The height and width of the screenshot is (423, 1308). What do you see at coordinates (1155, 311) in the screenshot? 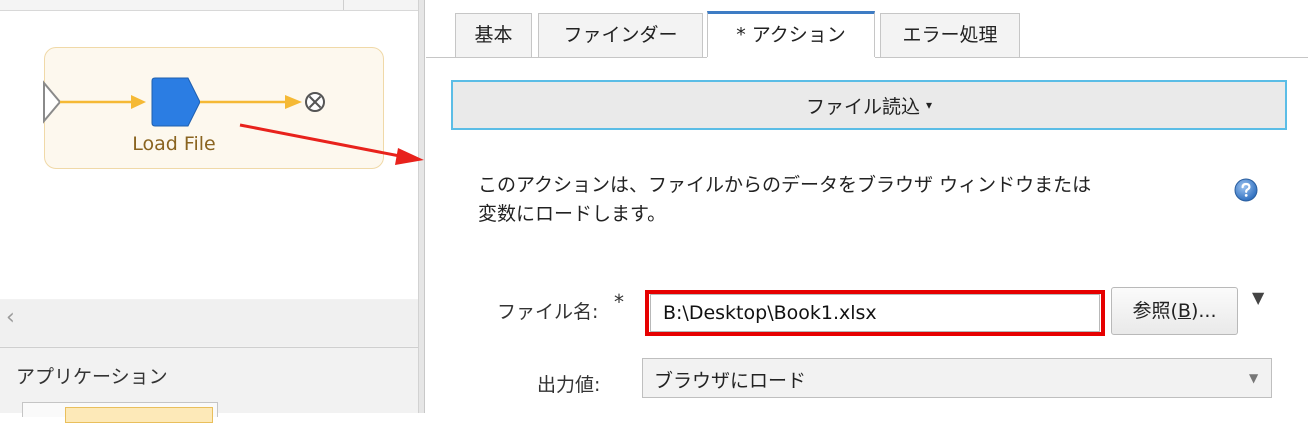
I see `browse-label-prefix: 参照(` at bounding box center [1155, 311].